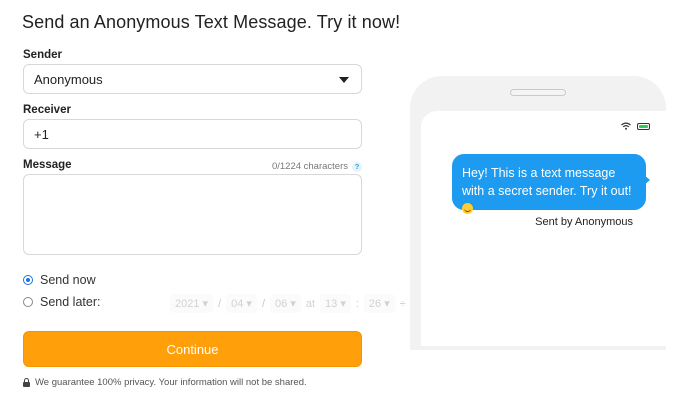 Image resolution: width=680 pixels, height=405 pixels. I want to click on schedule-picker: 2021 ▾ / 04 ▾ / 06 ▾ at 13 ▾ : 26 ▾ ÷, so click(288, 303).